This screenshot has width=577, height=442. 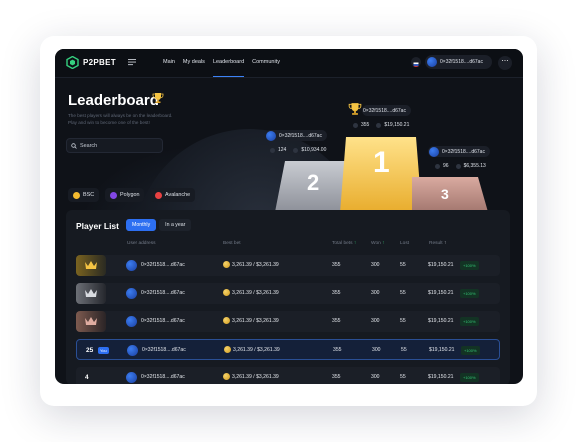 I want to click on language-flag-icon, so click(x=416, y=62).